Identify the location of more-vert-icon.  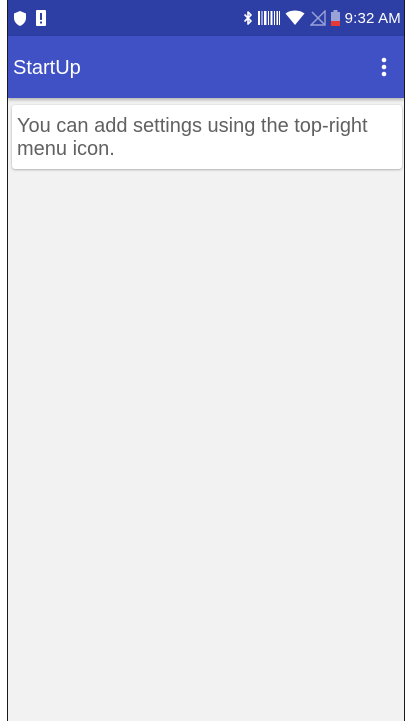
(384, 67).